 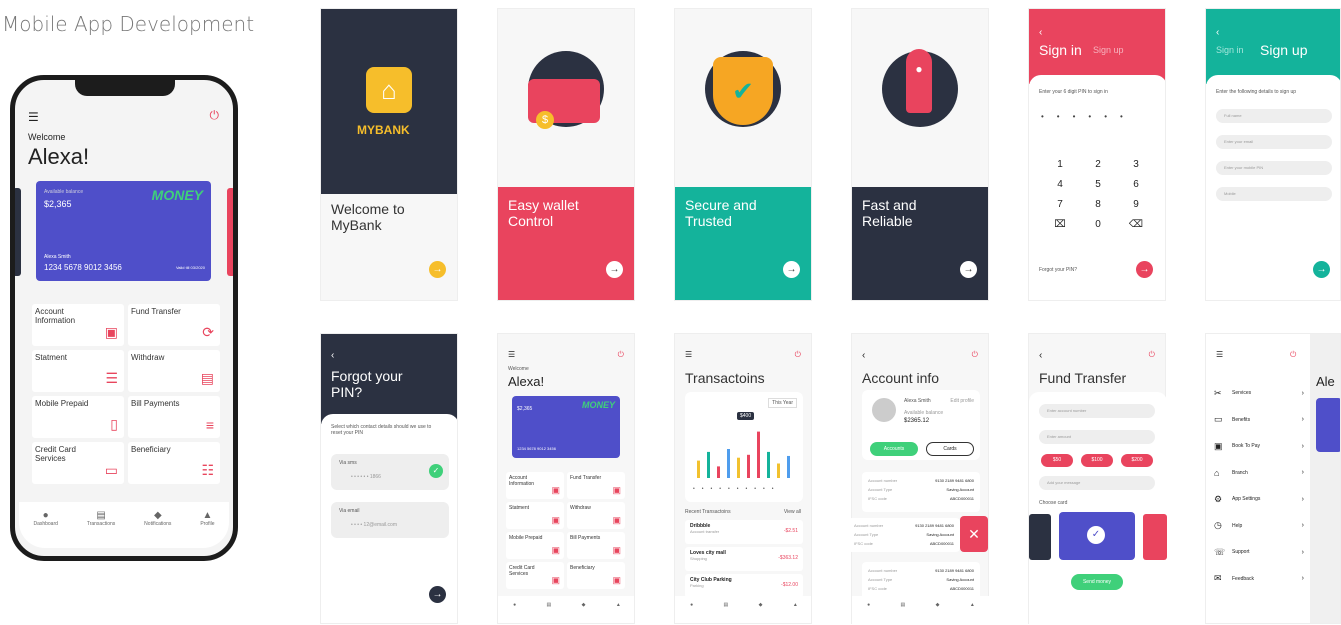 What do you see at coordinates (1097, 536) in the screenshot?
I see `selected-card: ✓` at bounding box center [1097, 536].